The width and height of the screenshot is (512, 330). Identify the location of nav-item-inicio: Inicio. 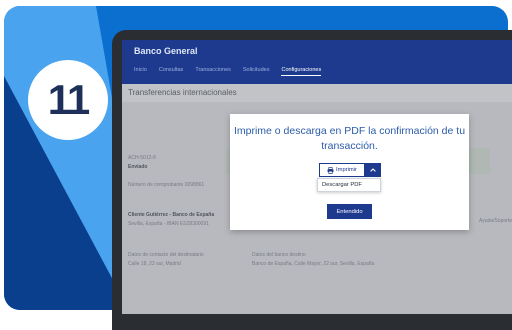
(140, 71).